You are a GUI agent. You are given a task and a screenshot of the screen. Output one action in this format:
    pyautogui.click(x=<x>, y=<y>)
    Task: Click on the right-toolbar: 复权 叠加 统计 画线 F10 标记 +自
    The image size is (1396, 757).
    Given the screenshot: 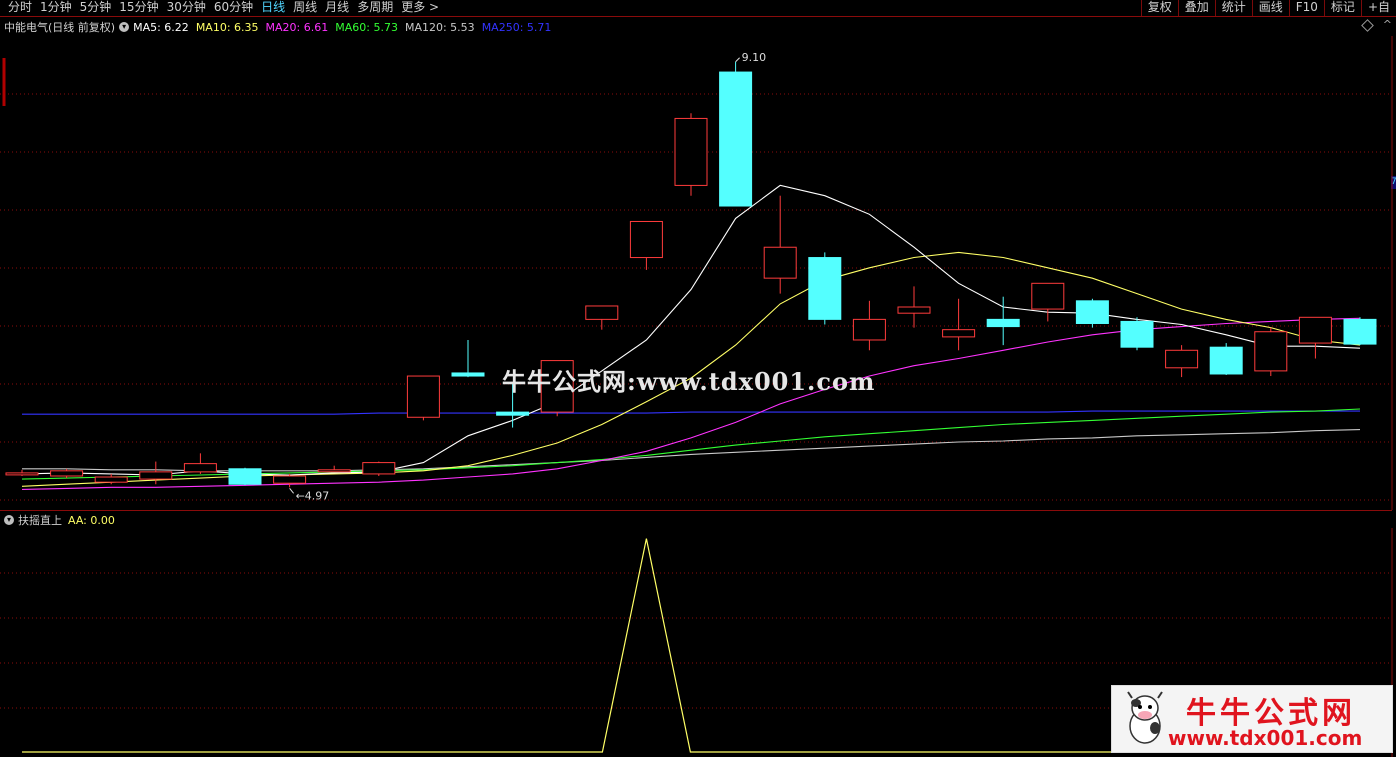 What is the action you would take?
    pyautogui.click(x=1268, y=8)
    